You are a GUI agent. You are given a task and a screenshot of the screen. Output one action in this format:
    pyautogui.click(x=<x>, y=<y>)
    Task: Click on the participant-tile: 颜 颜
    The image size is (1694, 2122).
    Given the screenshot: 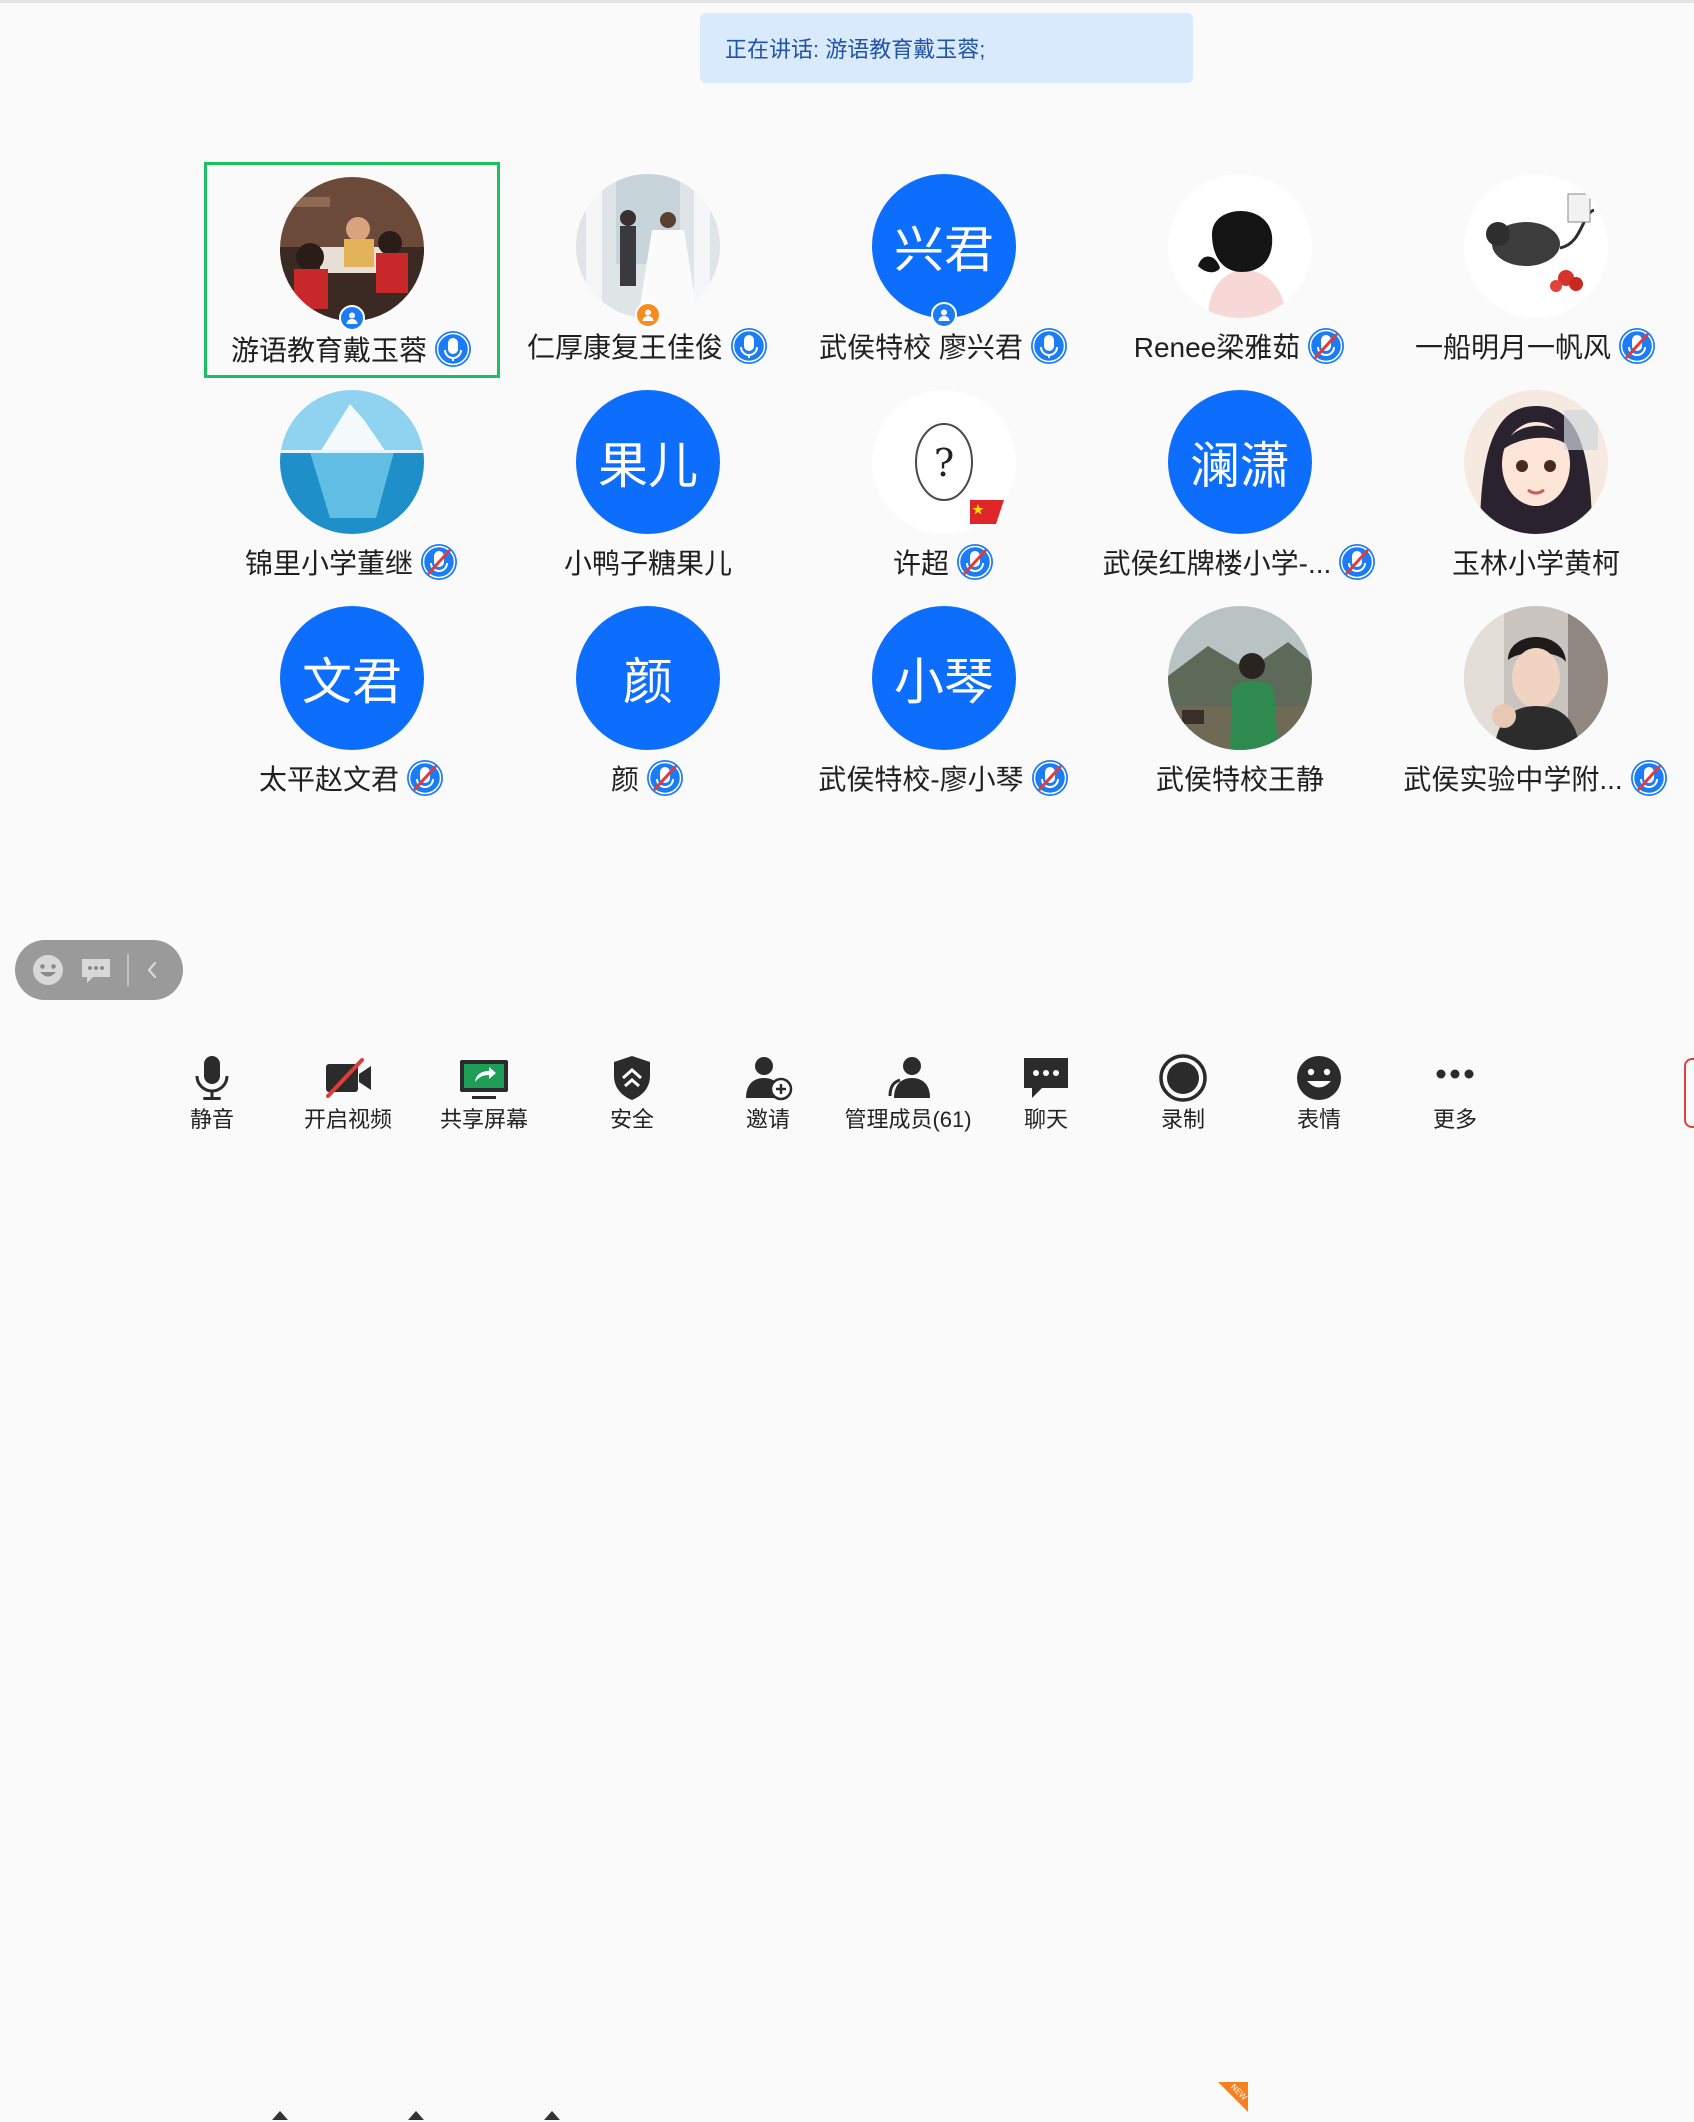 What is the action you would take?
    pyautogui.click(x=648, y=702)
    